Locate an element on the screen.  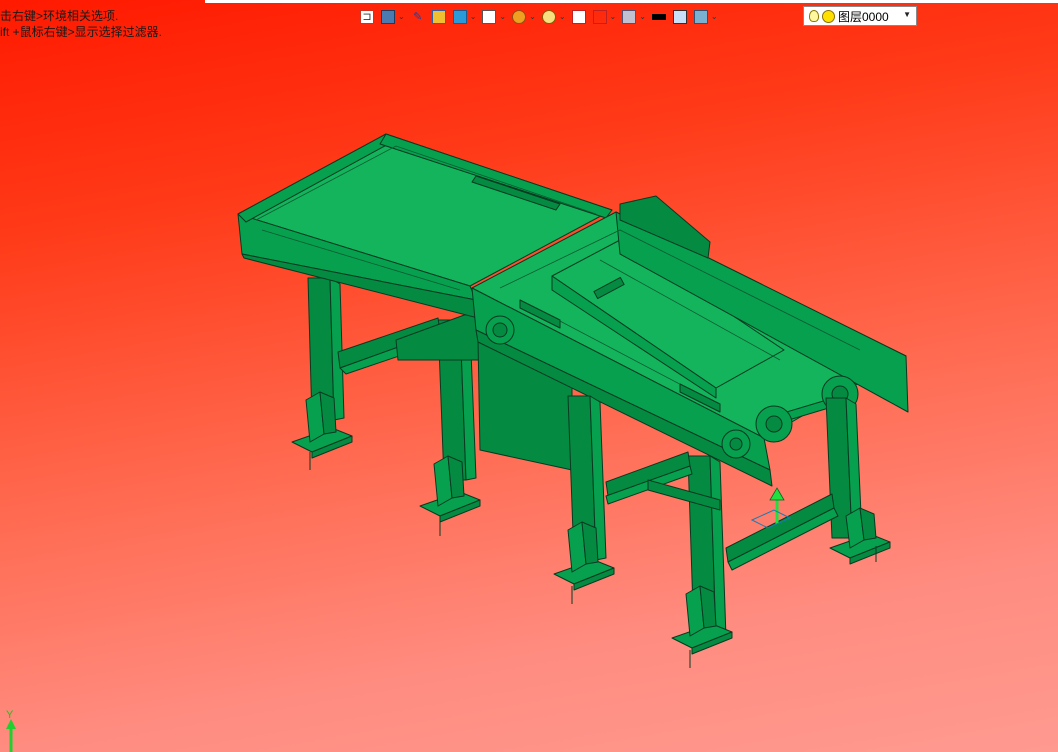
axis-triad: Y is located at coordinates (11, 730).